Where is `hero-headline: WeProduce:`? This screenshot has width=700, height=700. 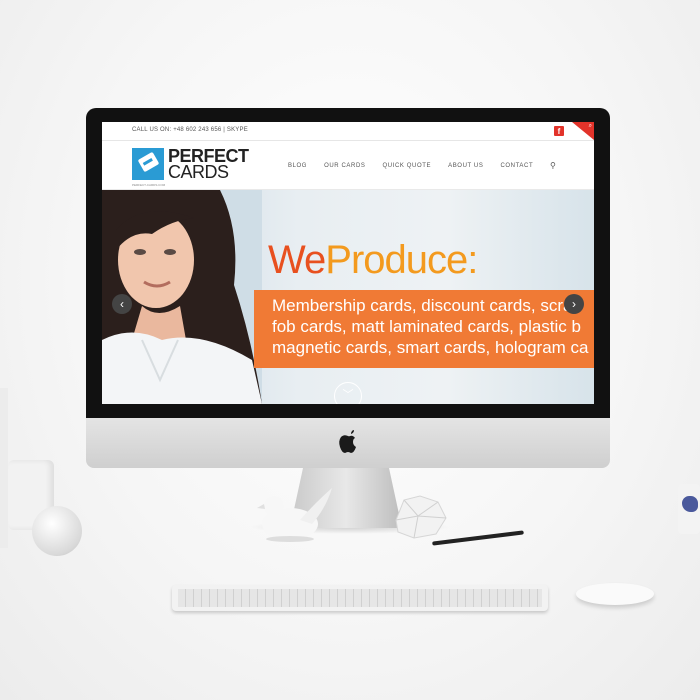 hero-headline: WeProduce: is located at coordinates (373, 260).